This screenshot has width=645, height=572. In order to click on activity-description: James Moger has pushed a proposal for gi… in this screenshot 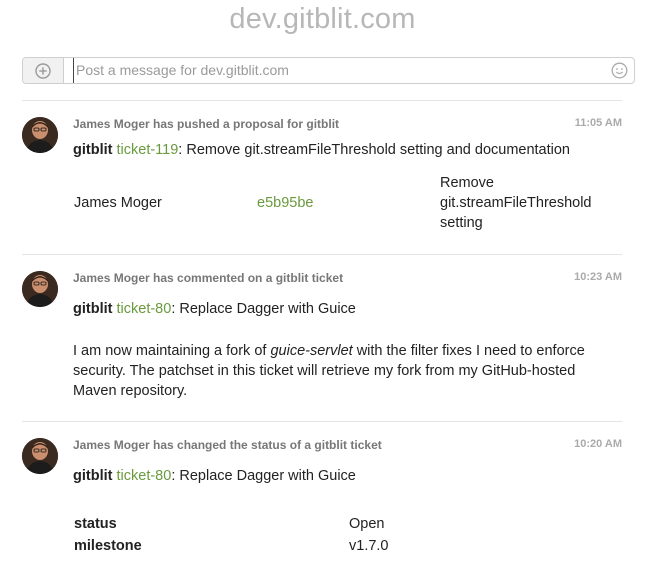, I will do `click(206, 124)`.